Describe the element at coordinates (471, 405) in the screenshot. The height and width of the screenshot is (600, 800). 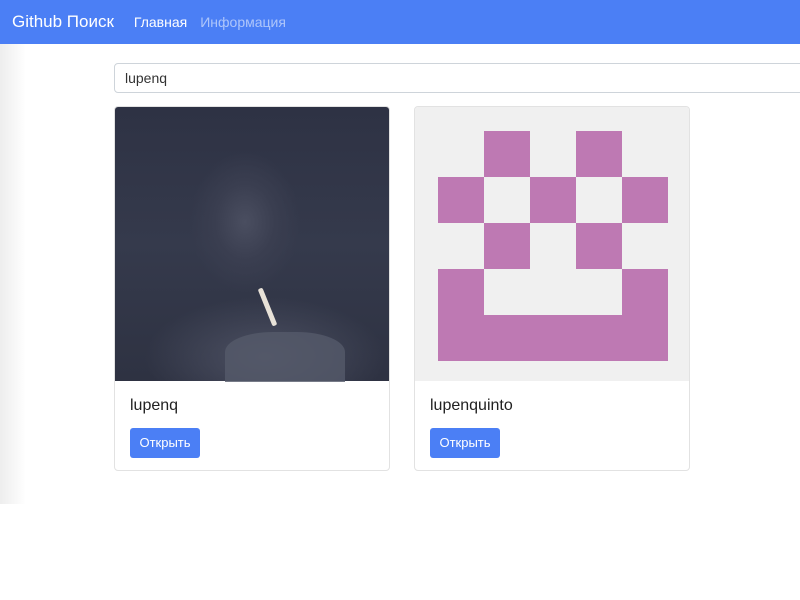
I see `user-login: lupenquinto` at that location.